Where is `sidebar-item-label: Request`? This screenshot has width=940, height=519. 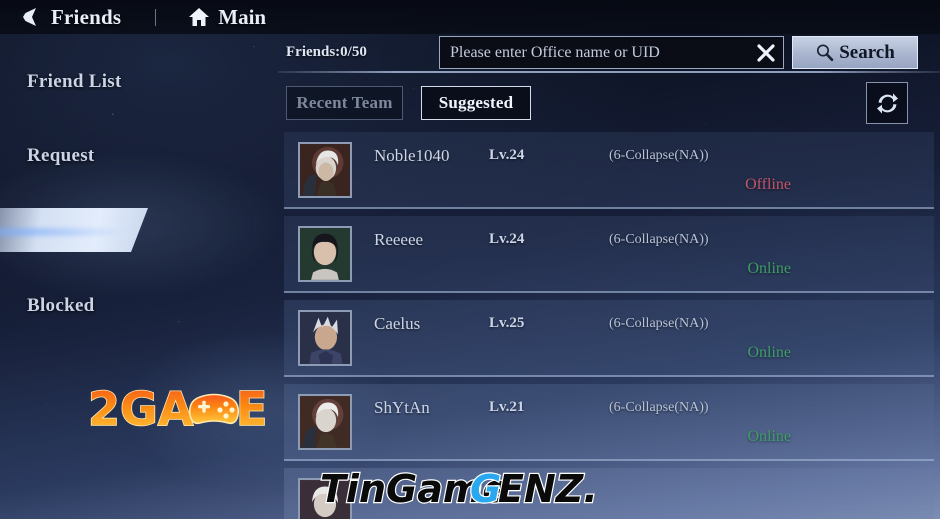 sidebar-item-label: Request is located at coordinates (61, 155).